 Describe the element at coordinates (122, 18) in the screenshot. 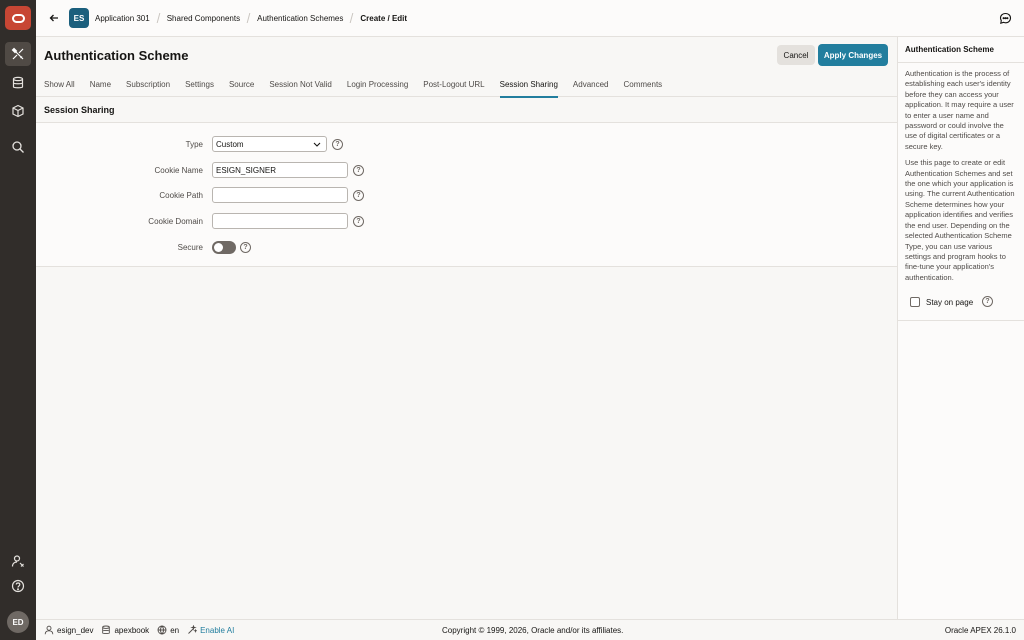

I see `breadcrumb-application: Application 301` at that location.